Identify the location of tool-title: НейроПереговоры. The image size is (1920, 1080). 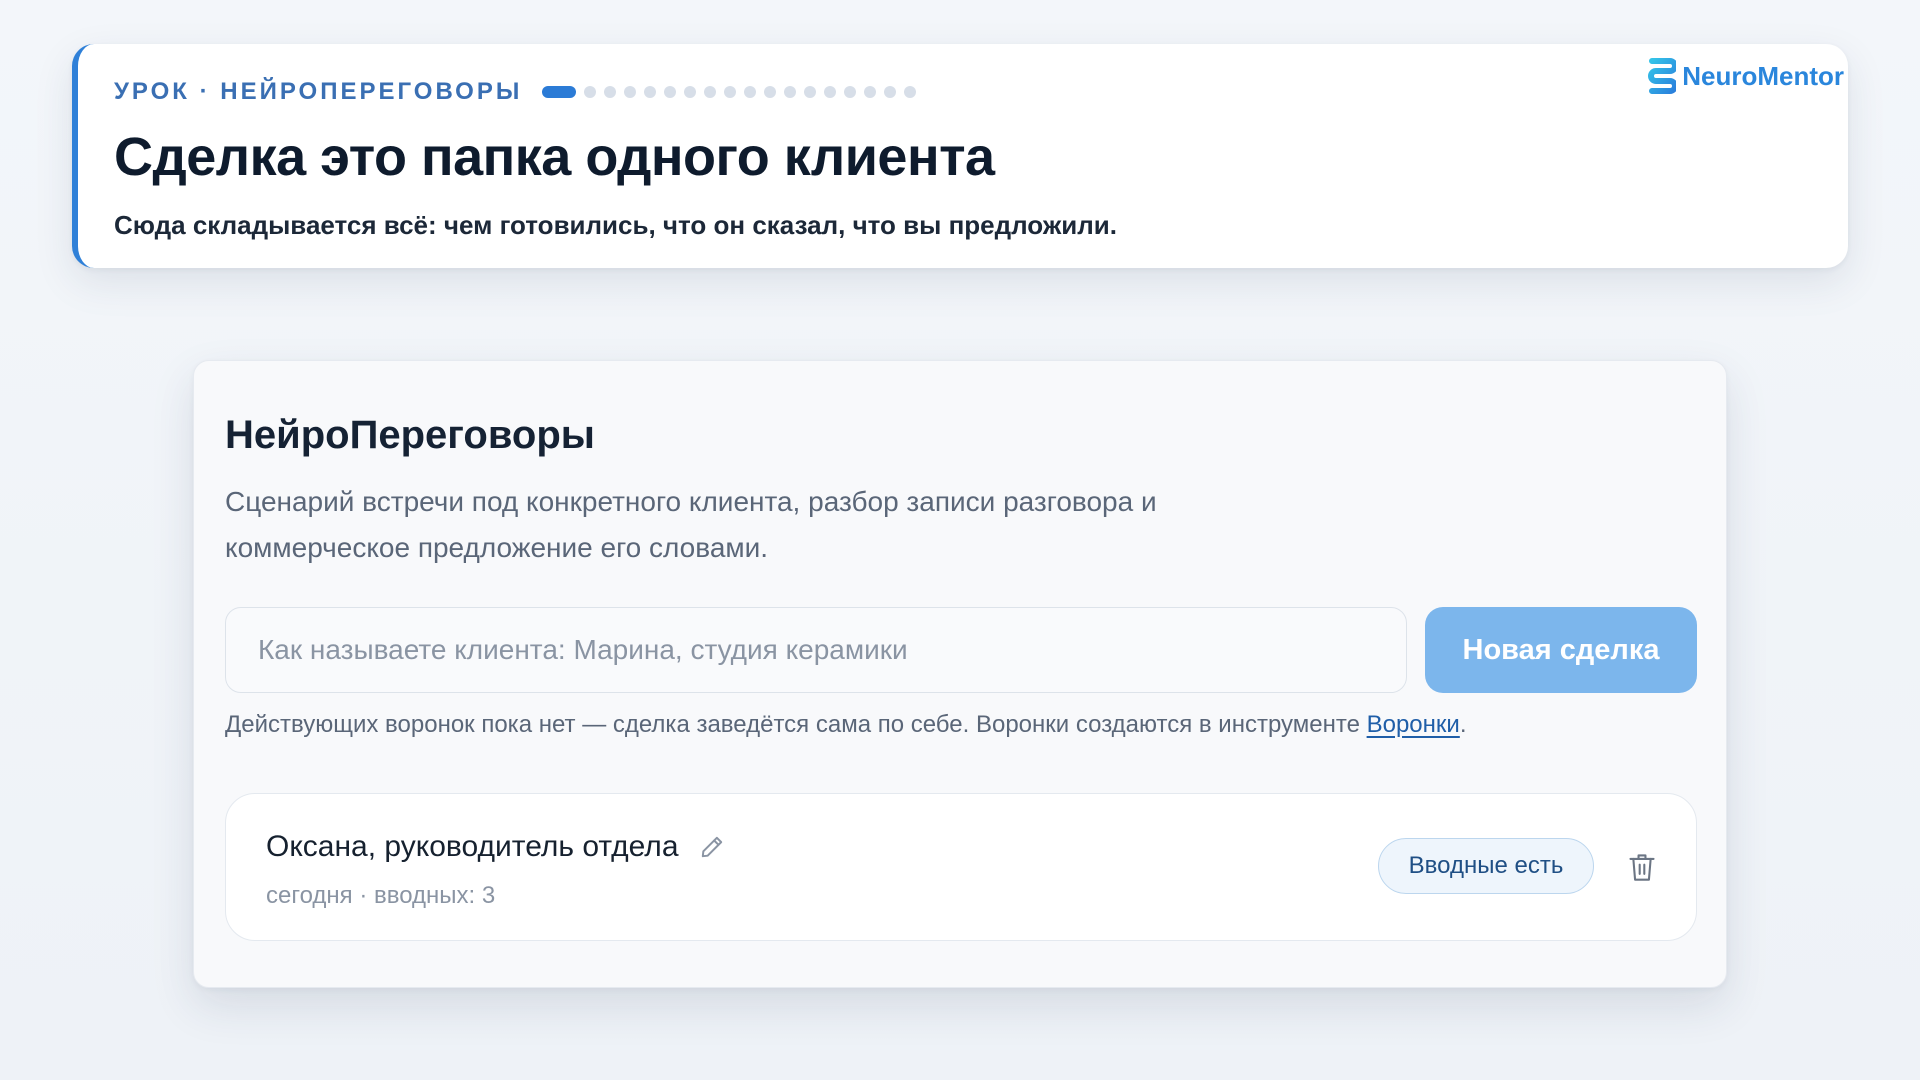
(410, 435).